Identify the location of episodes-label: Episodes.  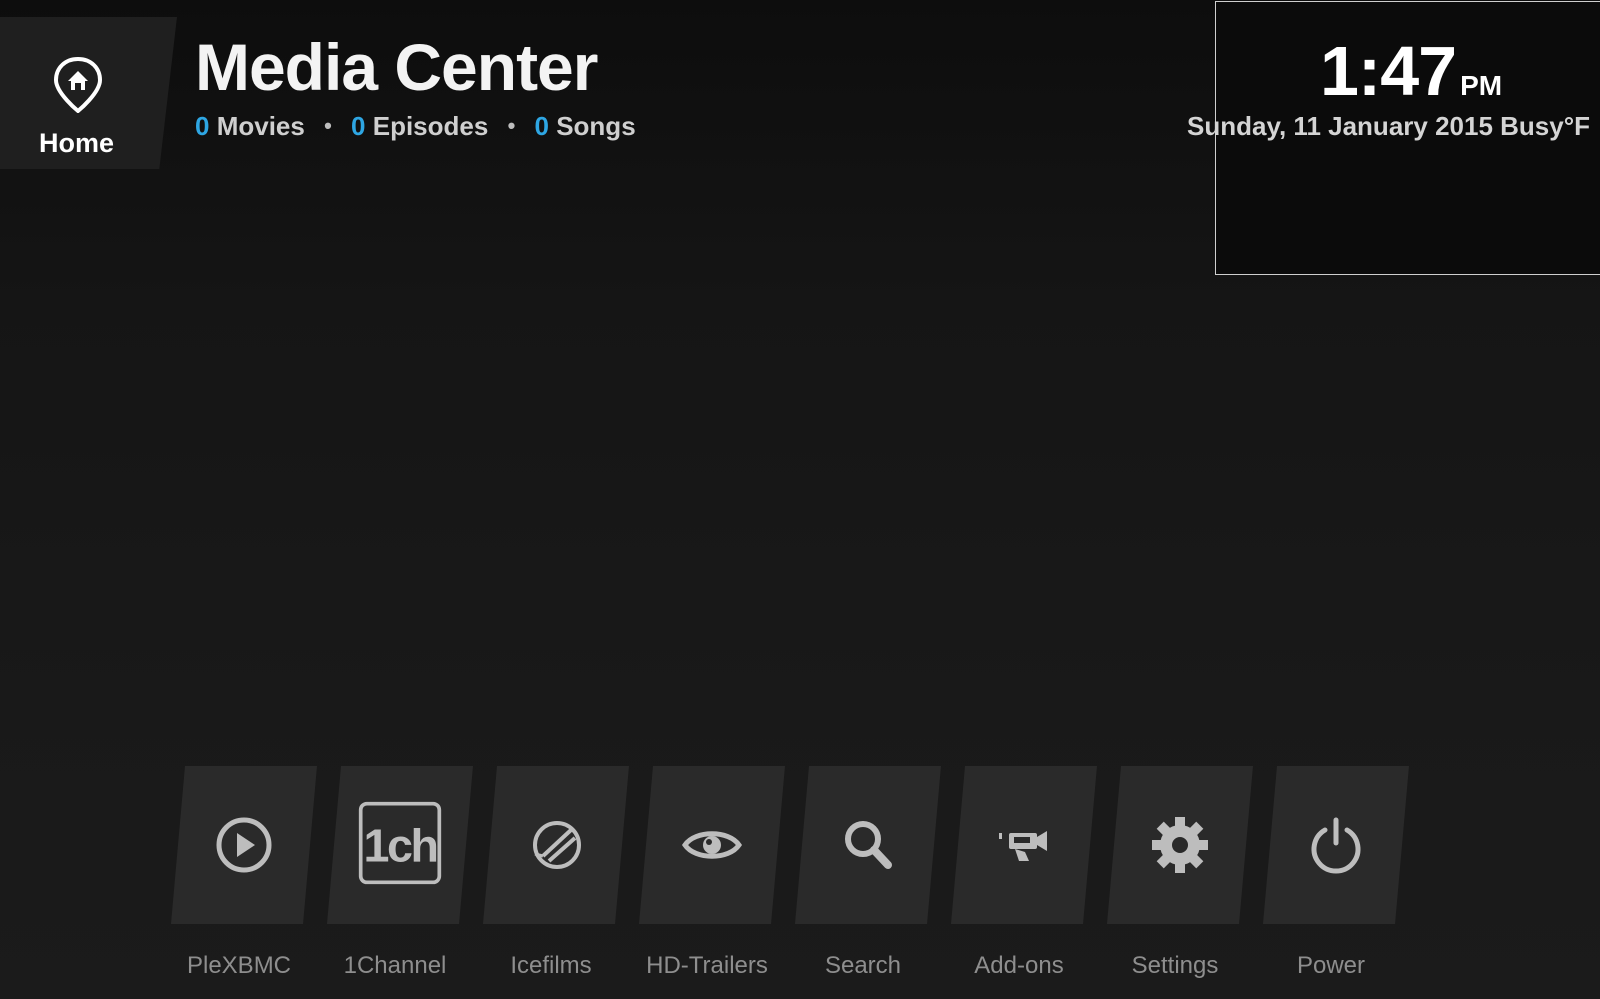
(430, 126).